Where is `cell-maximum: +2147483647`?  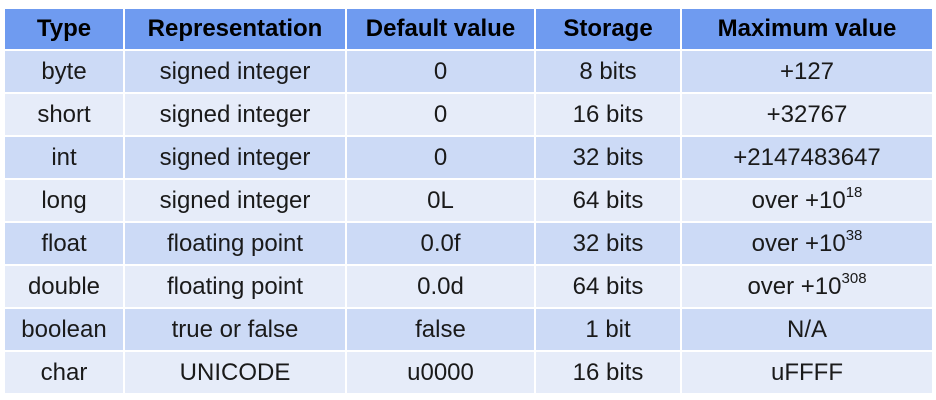 cell-maximum: +2147483647 is located at coordinates (807, 158).